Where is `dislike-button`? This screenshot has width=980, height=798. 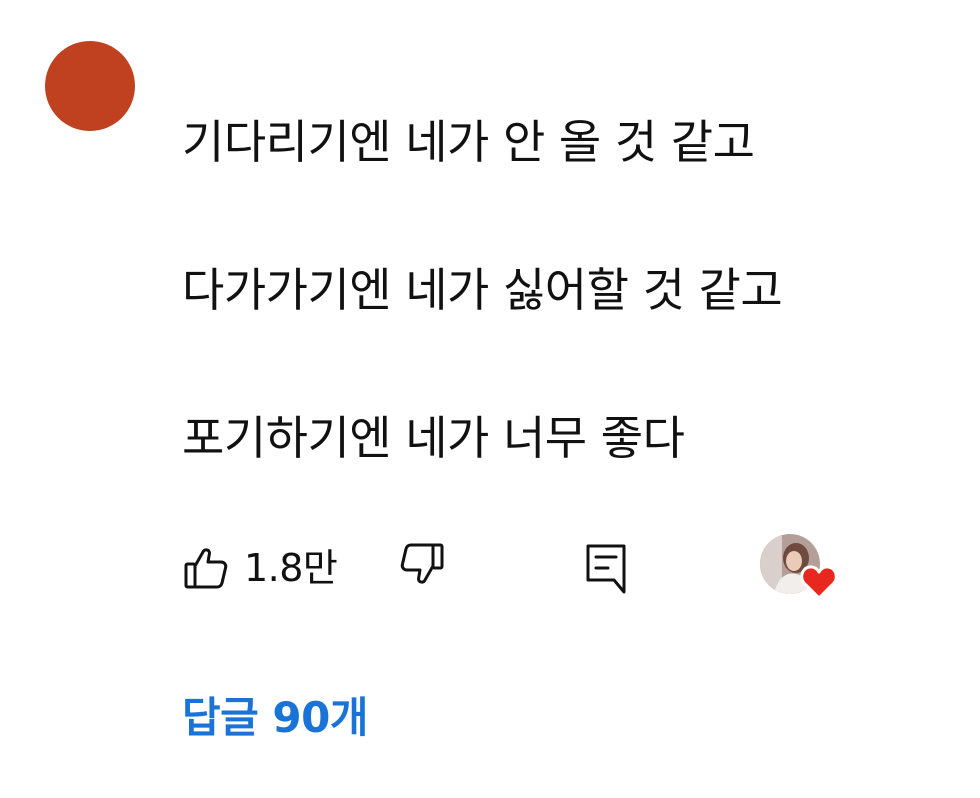
dislike-button is located at coordinates (426, 568).